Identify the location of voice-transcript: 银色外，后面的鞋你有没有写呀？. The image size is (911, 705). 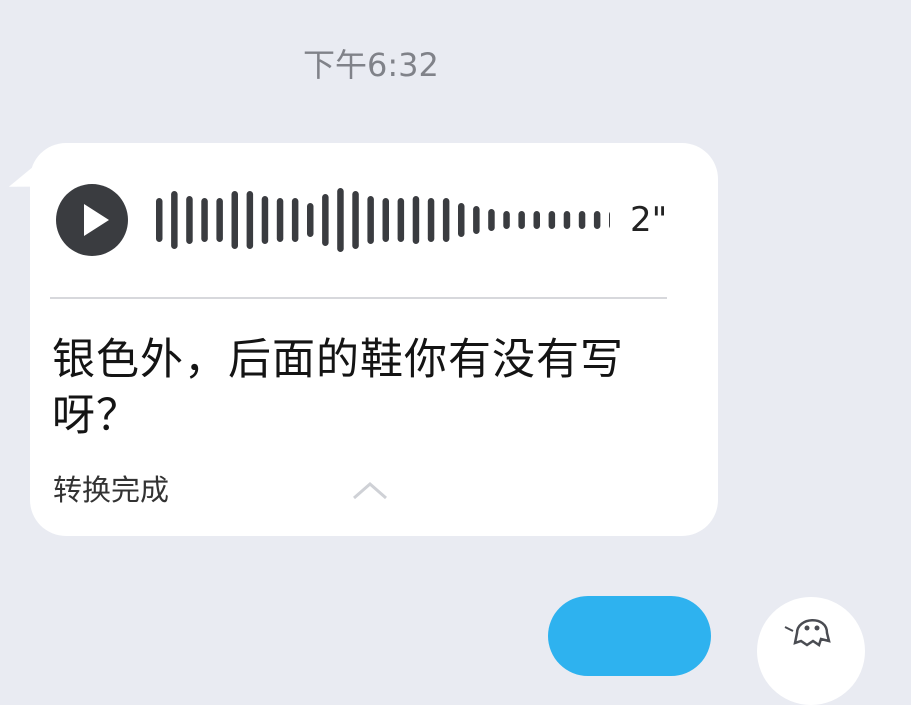
(338, 388).